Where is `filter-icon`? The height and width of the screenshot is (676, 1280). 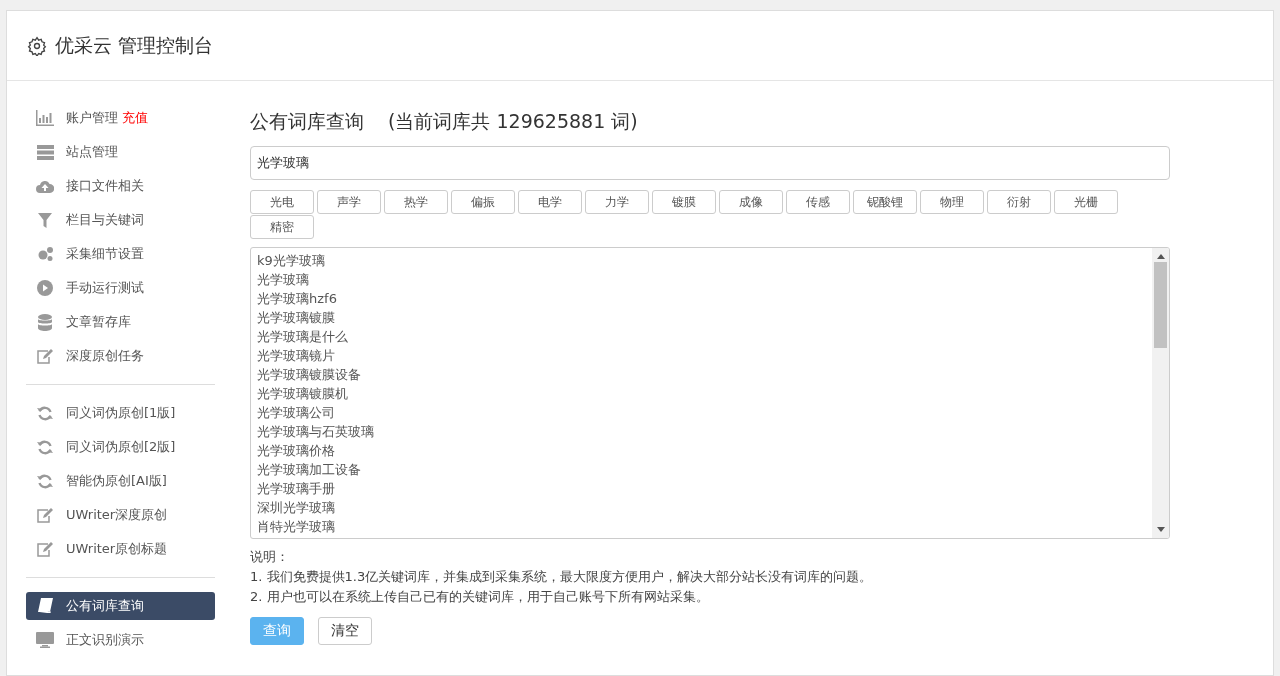
filter-icon is located at coordinates (45, 220).